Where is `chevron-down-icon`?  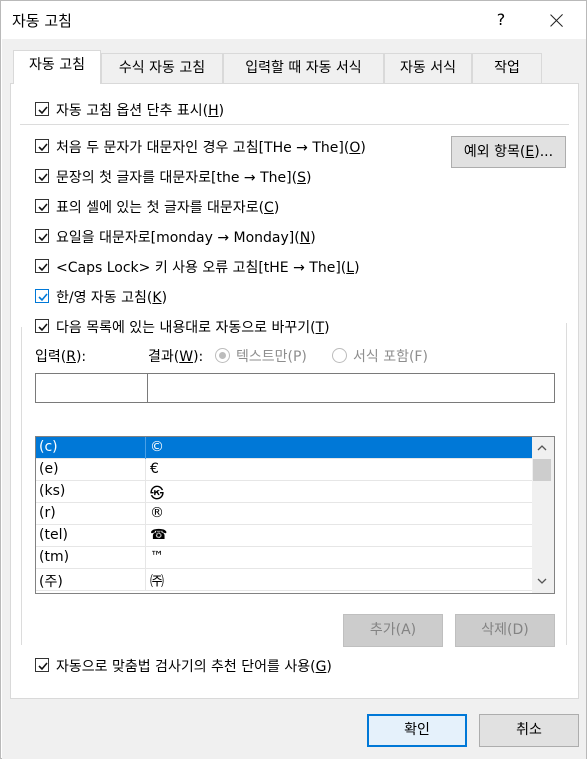
chevron-down-icon is located at coordinates (542, 581).